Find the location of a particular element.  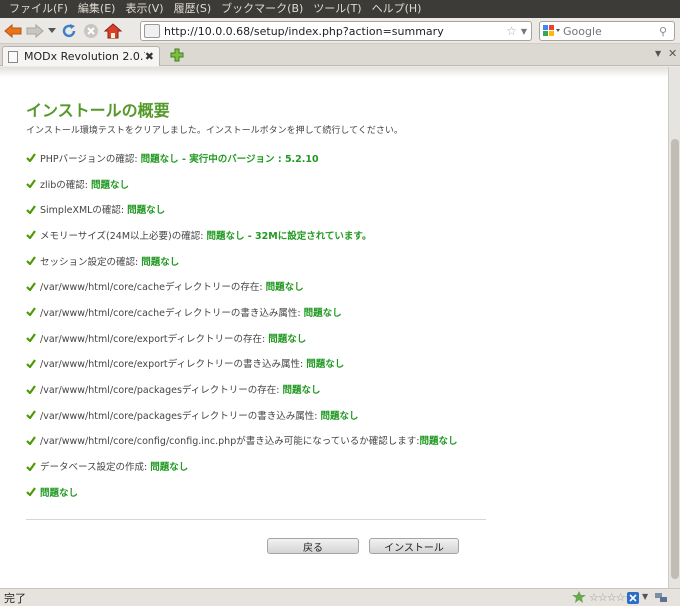

check-item-php: PHPバージョンの確認: 問題なし - 実行中のバージョン : 5.2.10 is located at coordinates (246, 158).